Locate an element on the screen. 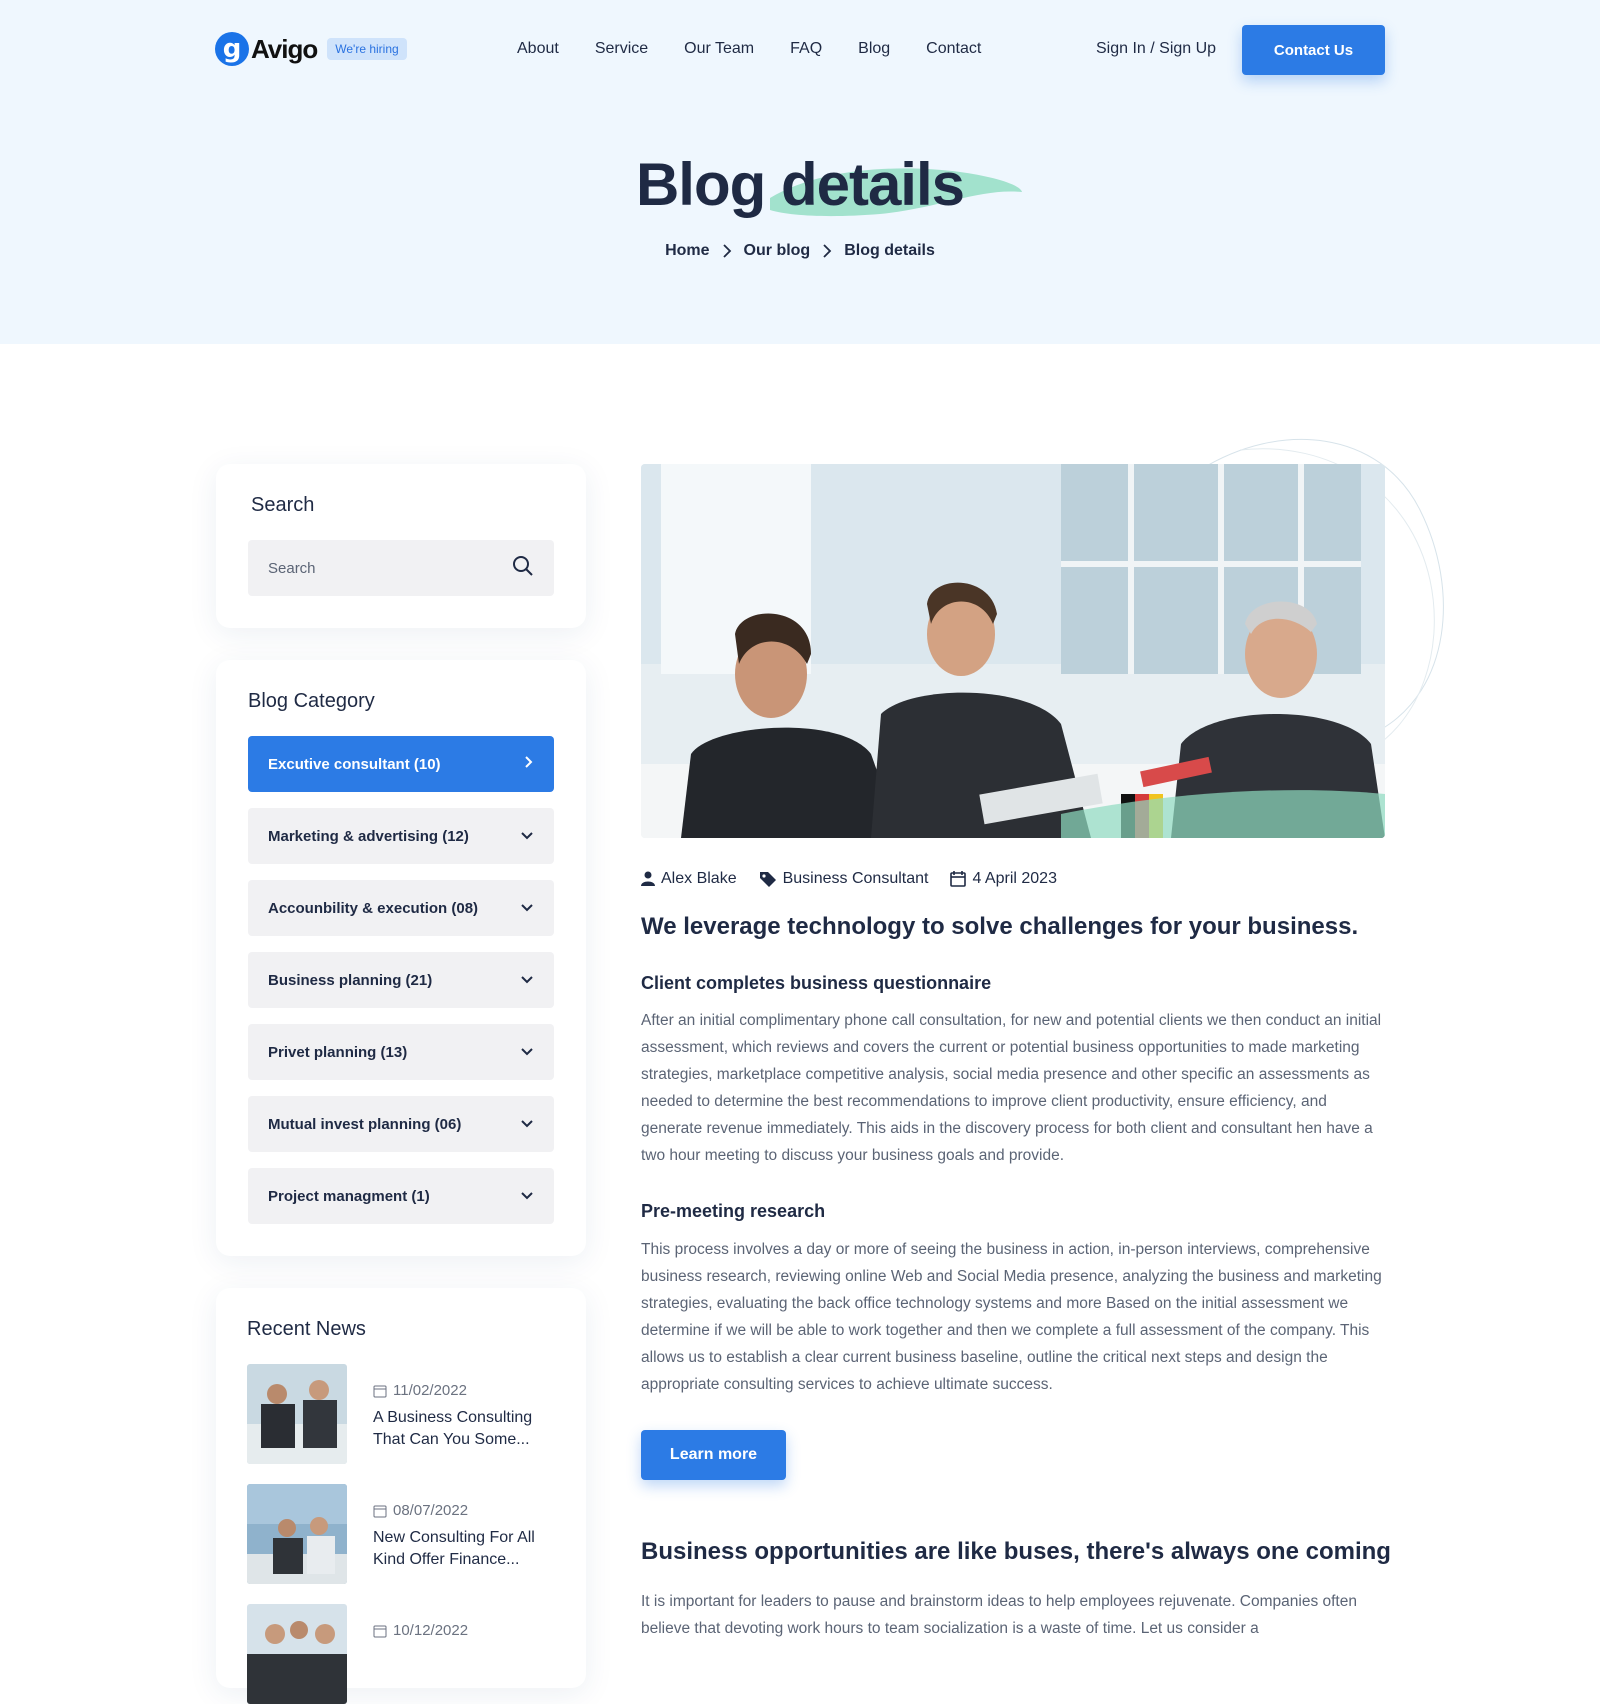 Image resolution: width=1600 pixels, height=1704 pixels. post-author: Alex Blake is located at coordinates (689, 879).